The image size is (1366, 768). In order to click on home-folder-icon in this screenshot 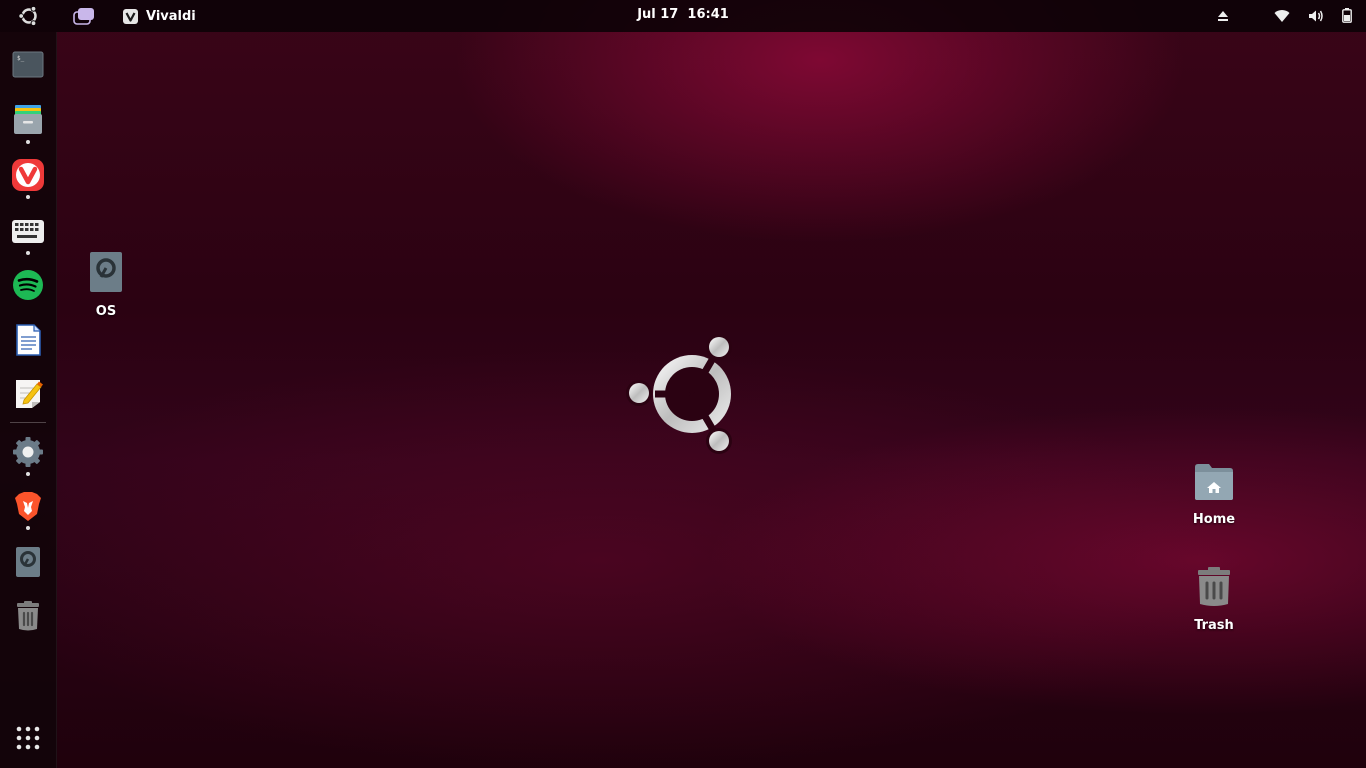, I will do `click(1214, 484)`.